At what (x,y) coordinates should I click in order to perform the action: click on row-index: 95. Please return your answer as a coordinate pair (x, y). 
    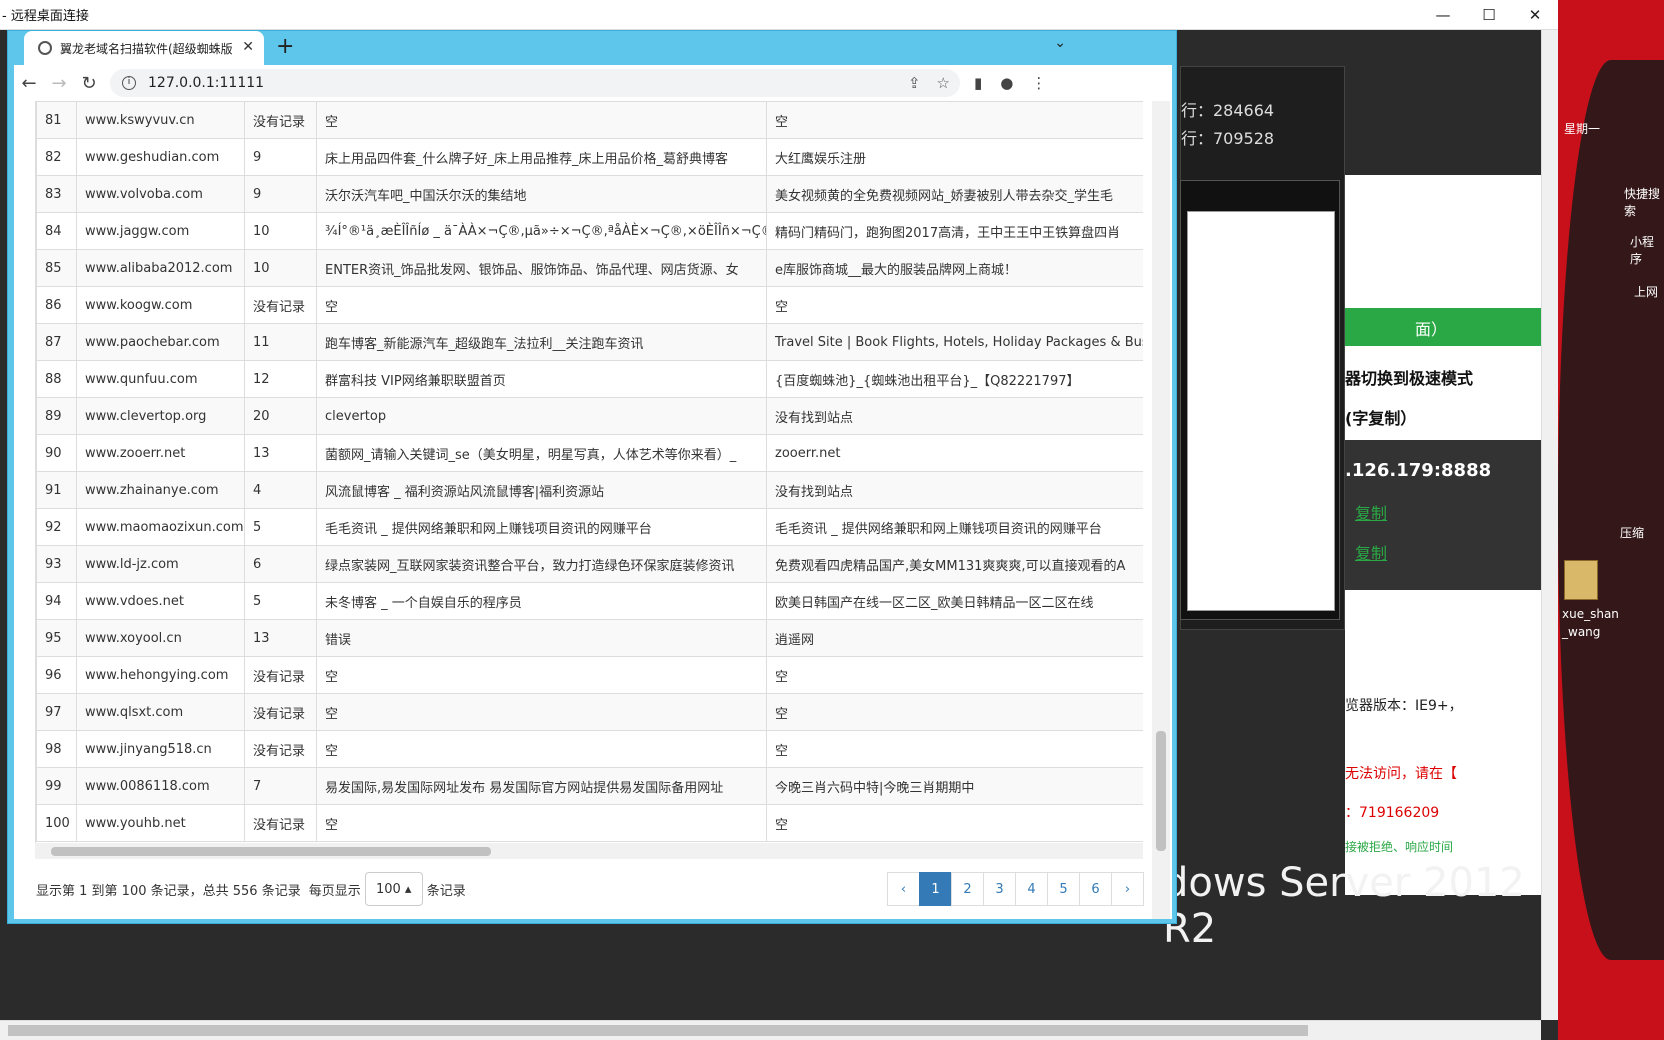
    Looking at the image, I should click on (56, 638).